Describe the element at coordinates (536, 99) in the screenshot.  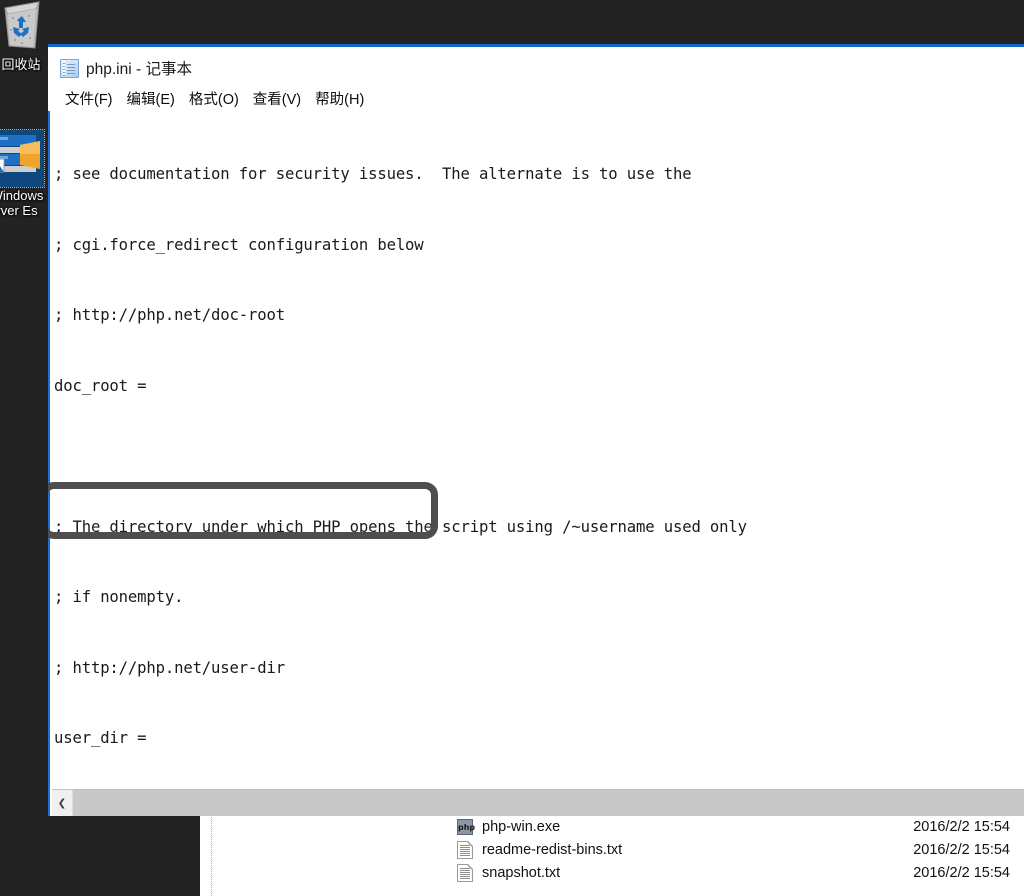
I see `menu-bar: 文件(F) 编辑(E) 格式(O) 查看(V) 帮助(H)` at that location.